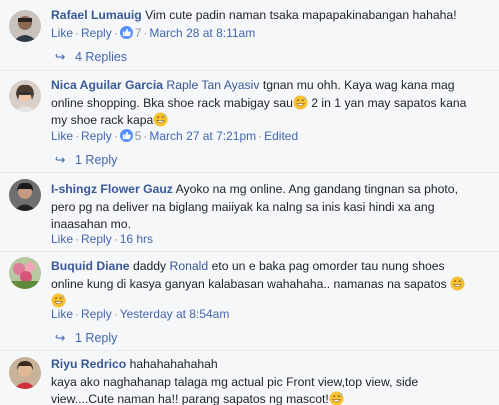  I want to click on comment-body-line: inaasahan mo., so click(91, 224).